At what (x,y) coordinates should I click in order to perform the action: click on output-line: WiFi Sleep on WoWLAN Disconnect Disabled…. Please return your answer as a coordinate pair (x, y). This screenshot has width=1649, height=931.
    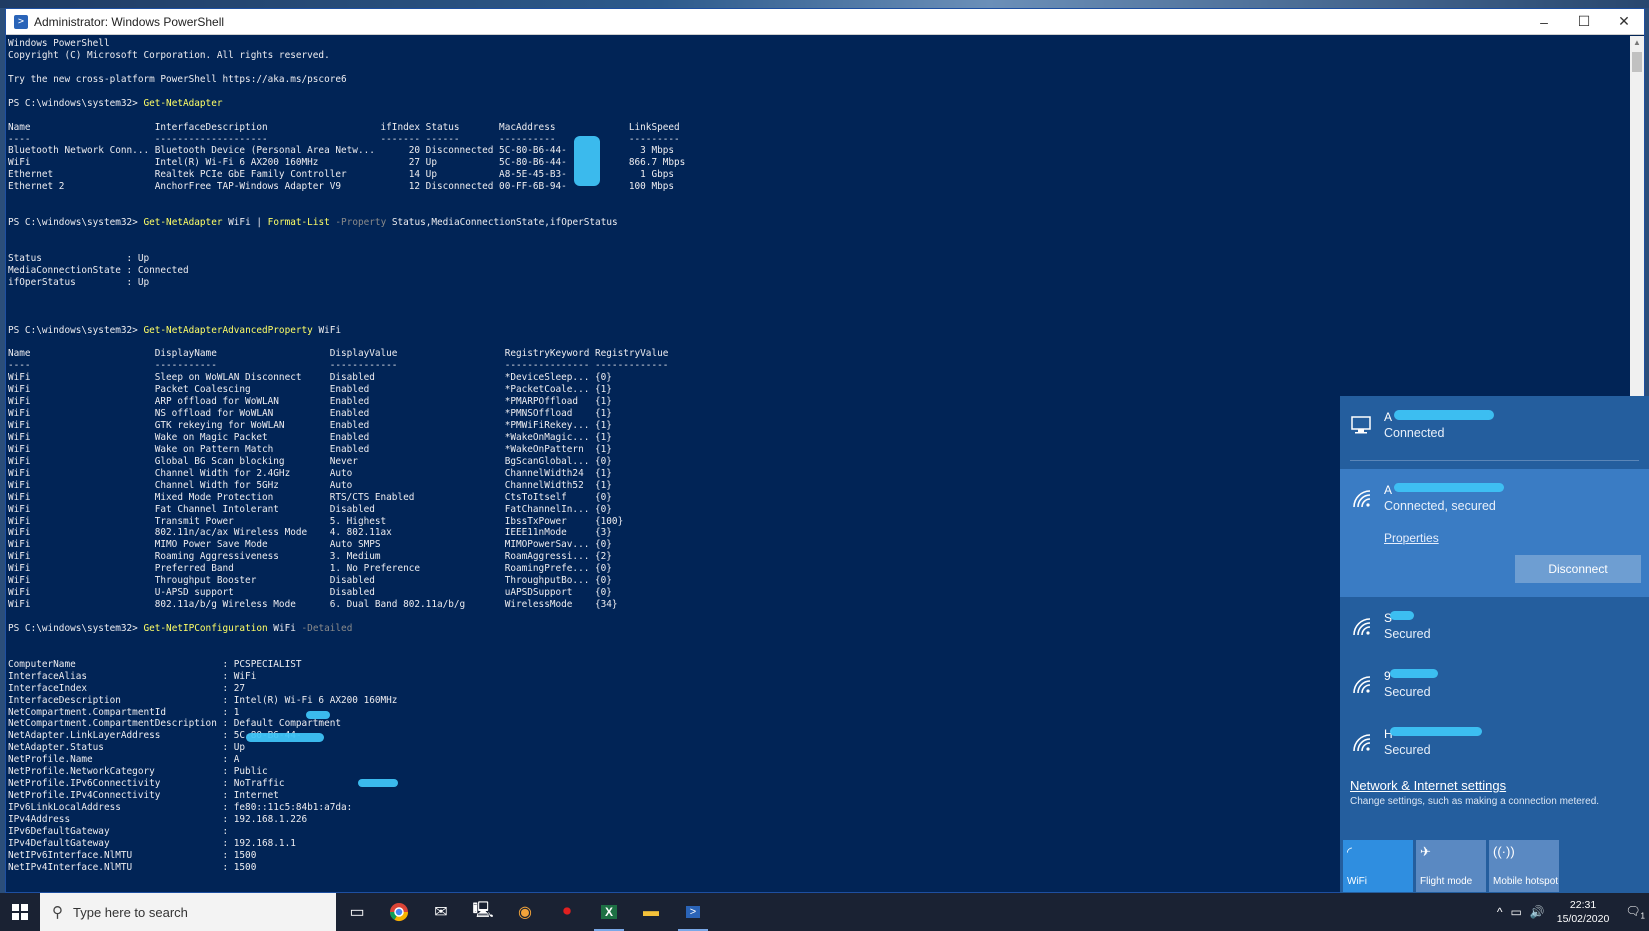
    Looking at the image, I should click on (310, 378).